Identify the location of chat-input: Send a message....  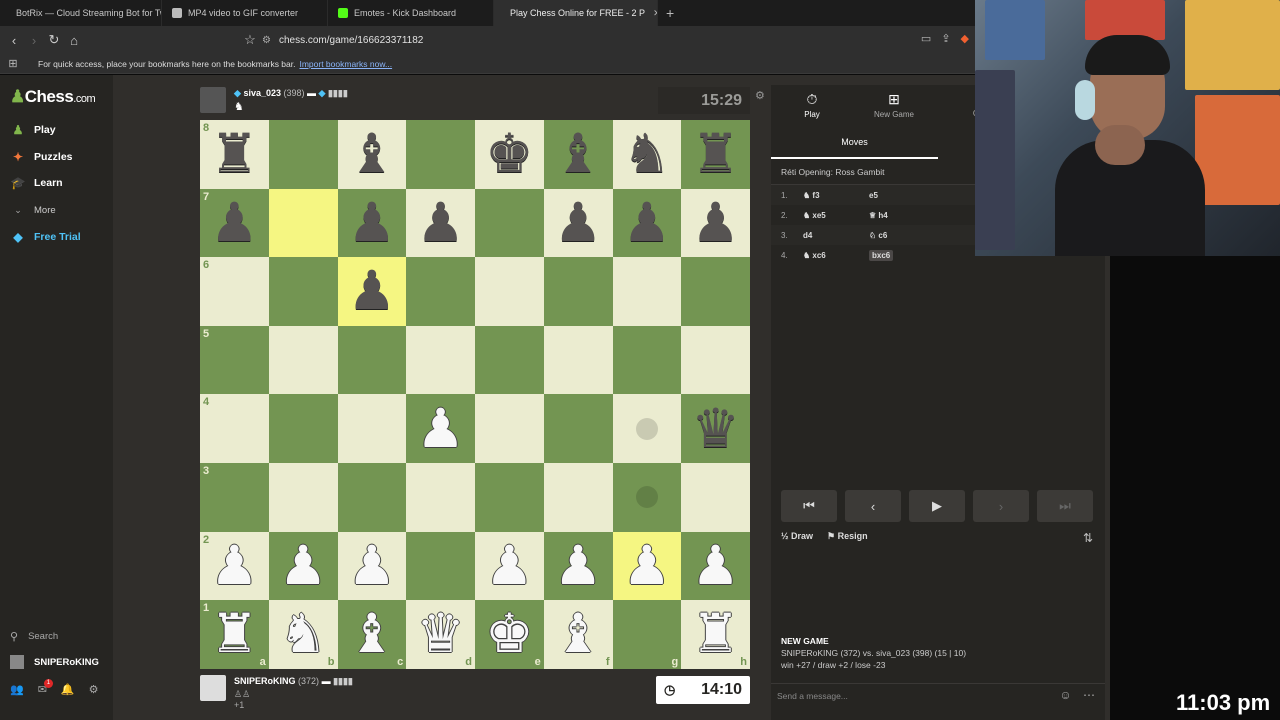
(938, 695).